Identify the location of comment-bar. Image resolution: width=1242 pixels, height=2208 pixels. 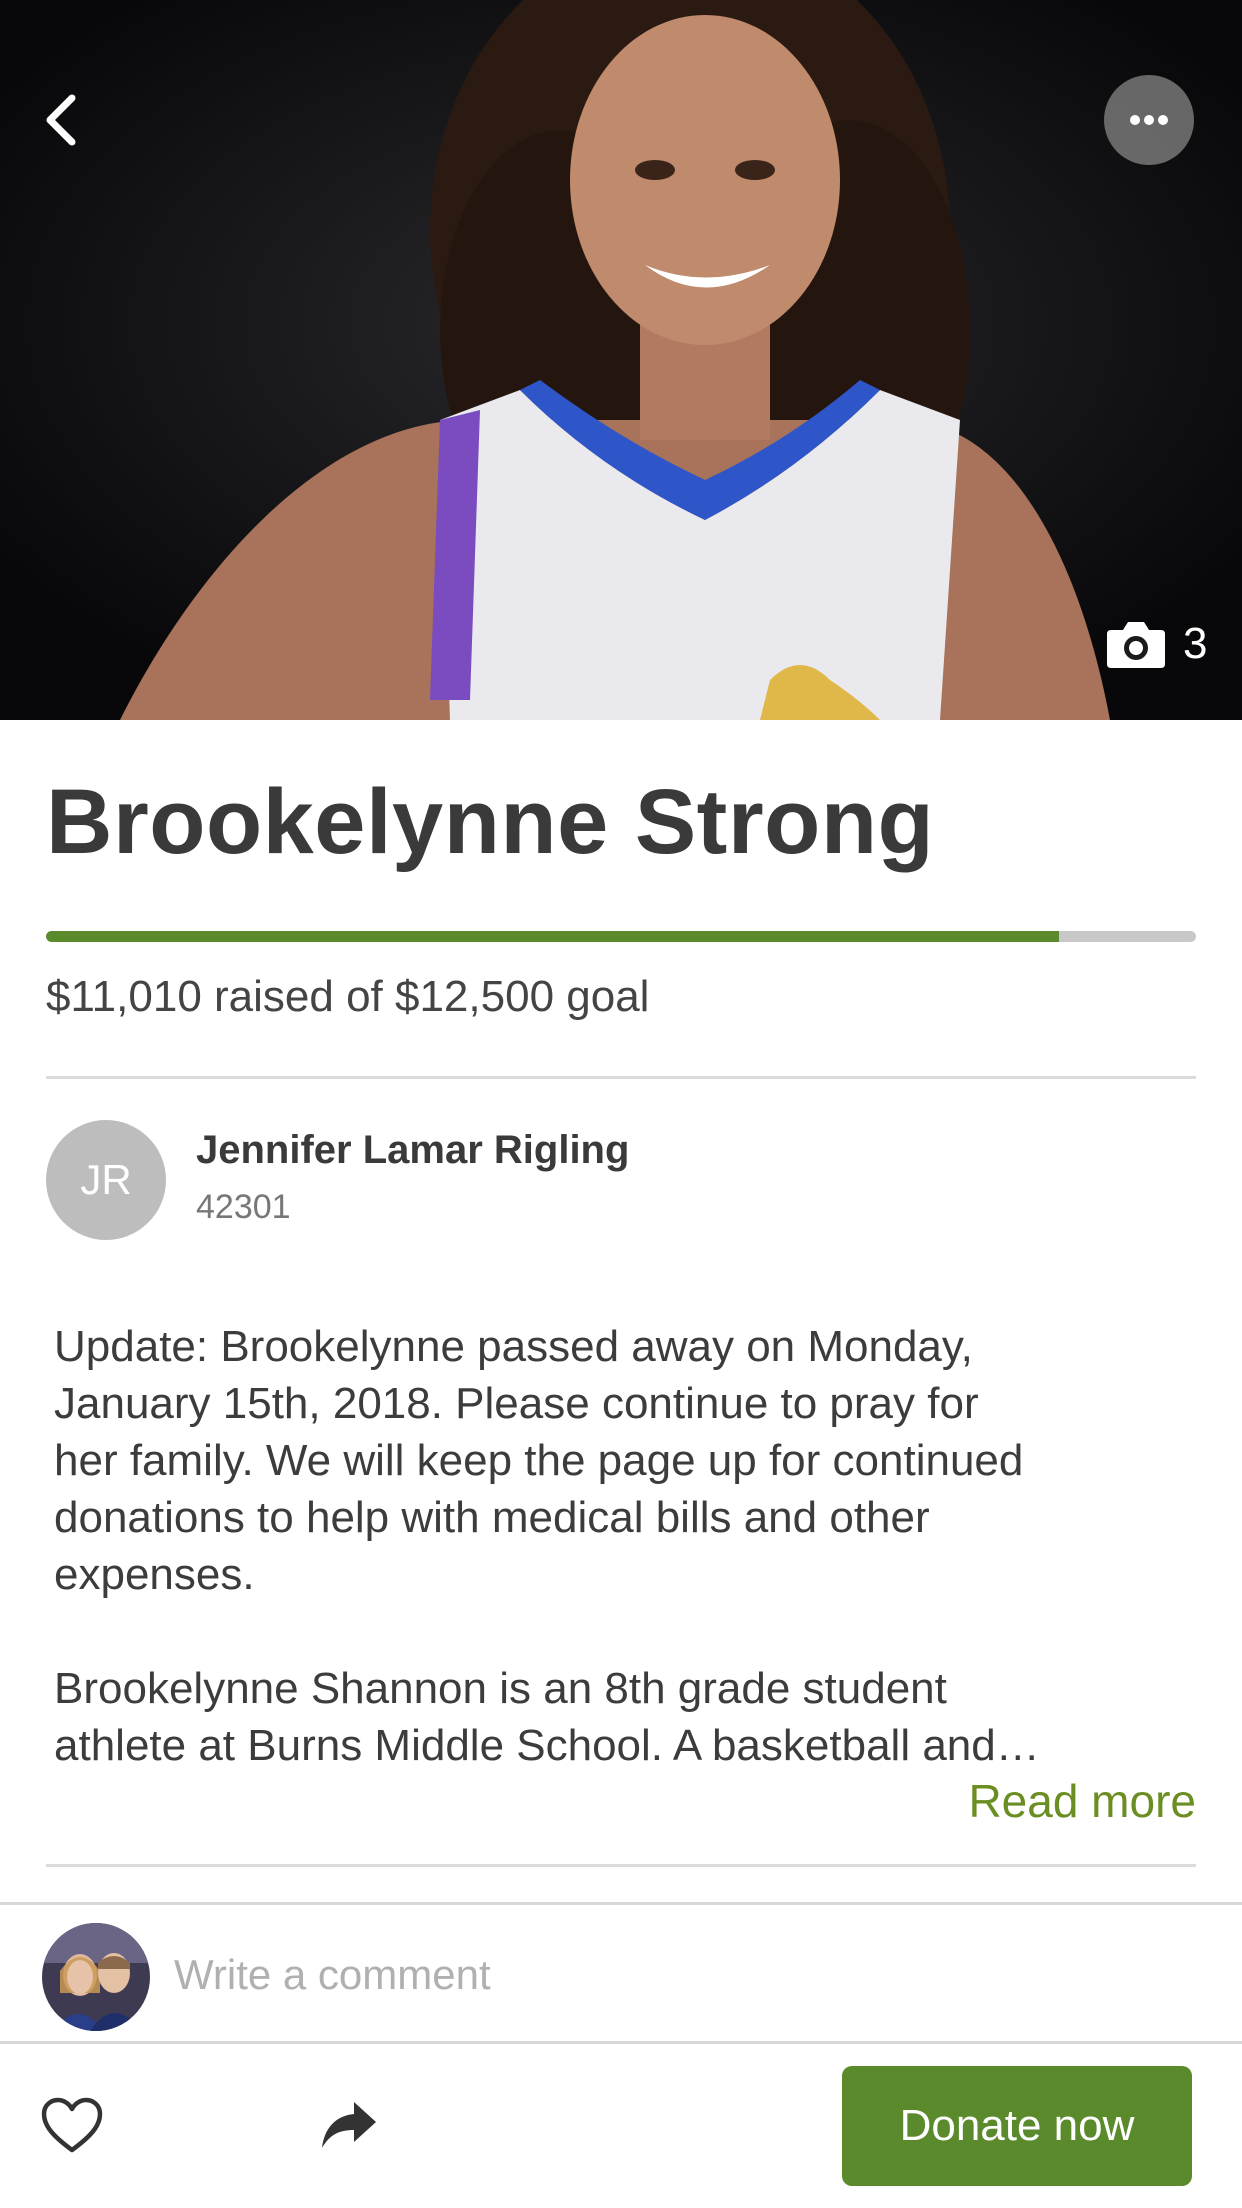
(621, 1973).